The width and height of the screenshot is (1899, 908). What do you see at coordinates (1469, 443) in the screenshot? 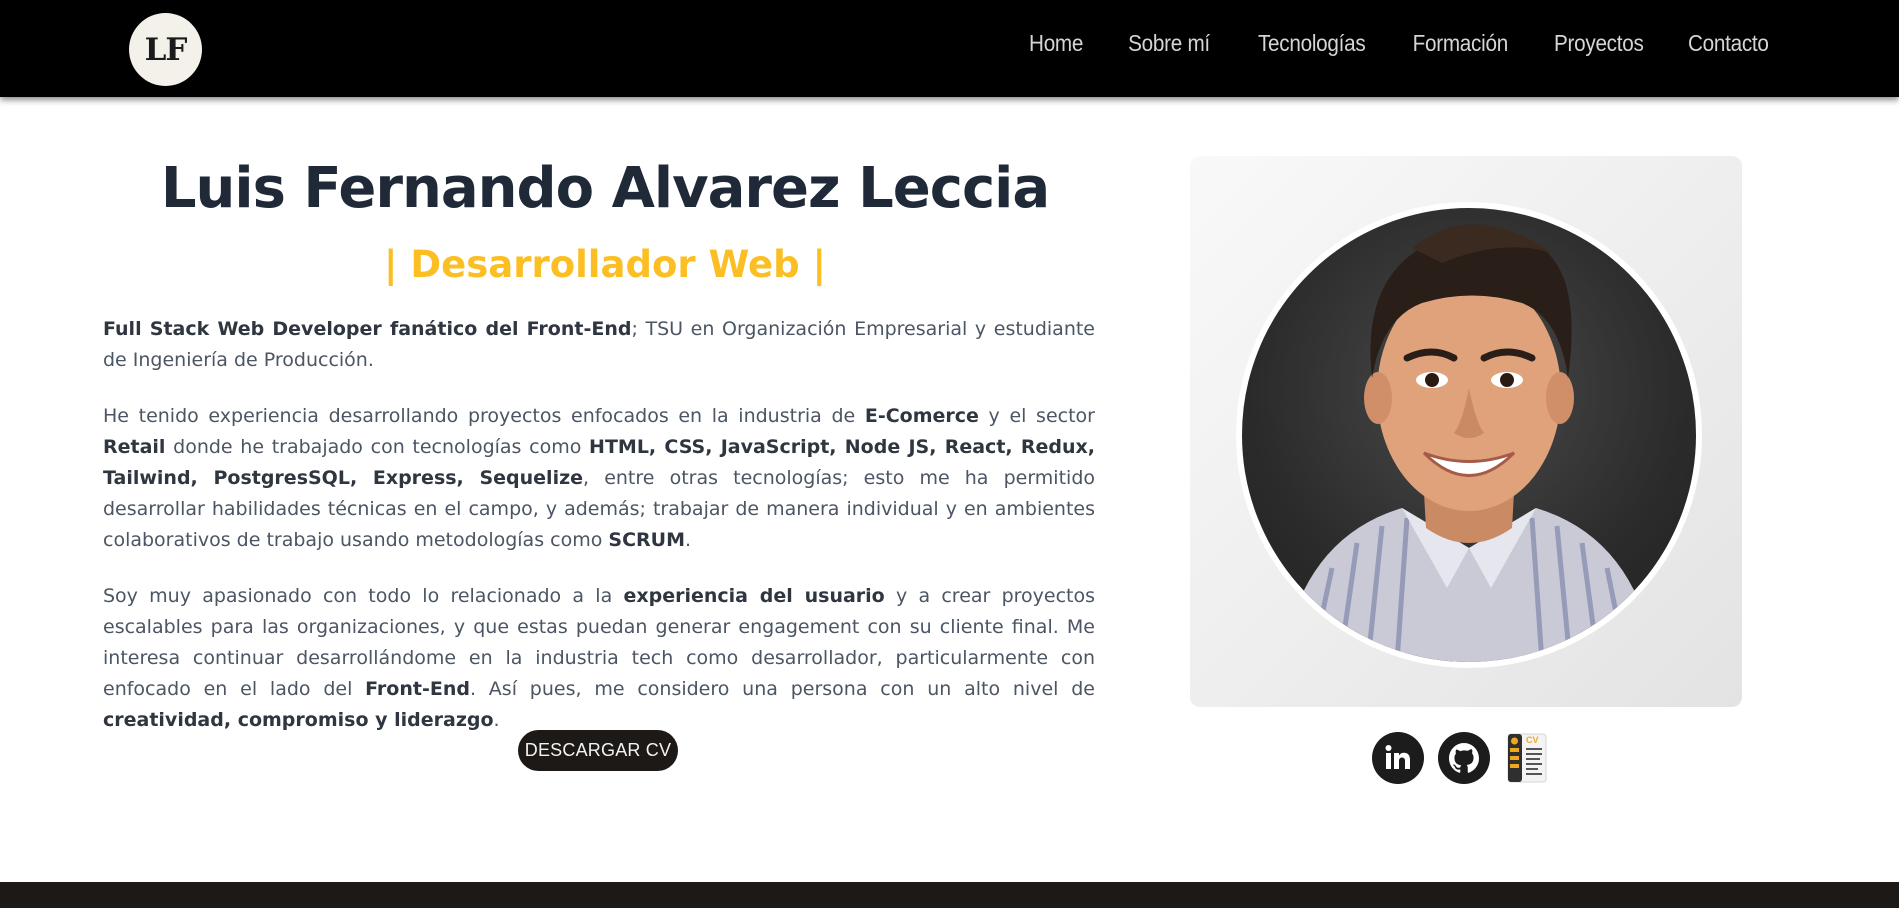
I see `portrait-illustration` at bounding box center [1469, 443].